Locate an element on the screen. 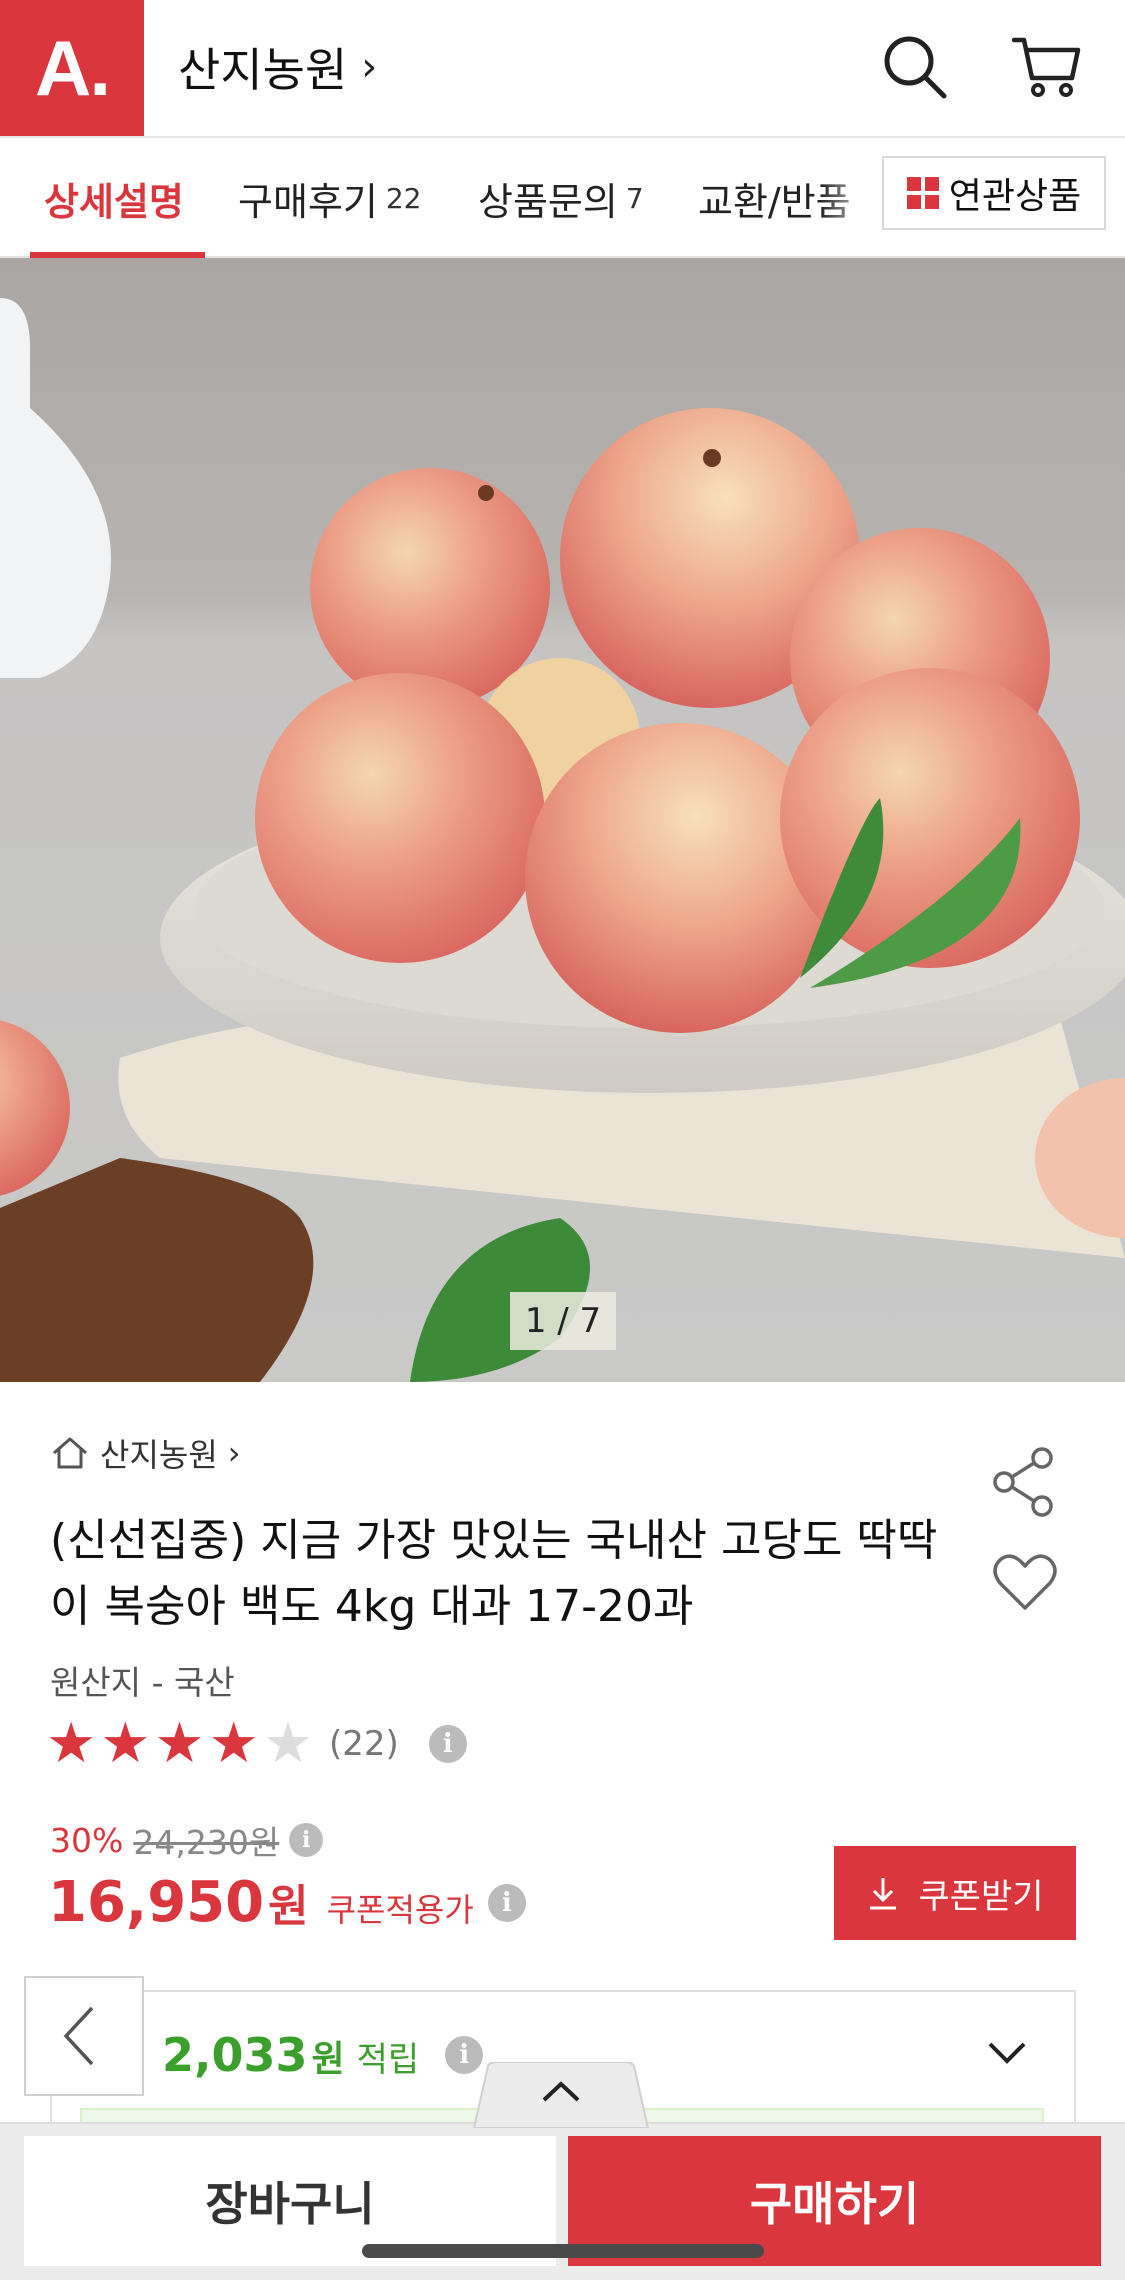 This screenshot has height=2280, width=1125. related-products-button: 연관상품 is located at coordinates (994, 193).